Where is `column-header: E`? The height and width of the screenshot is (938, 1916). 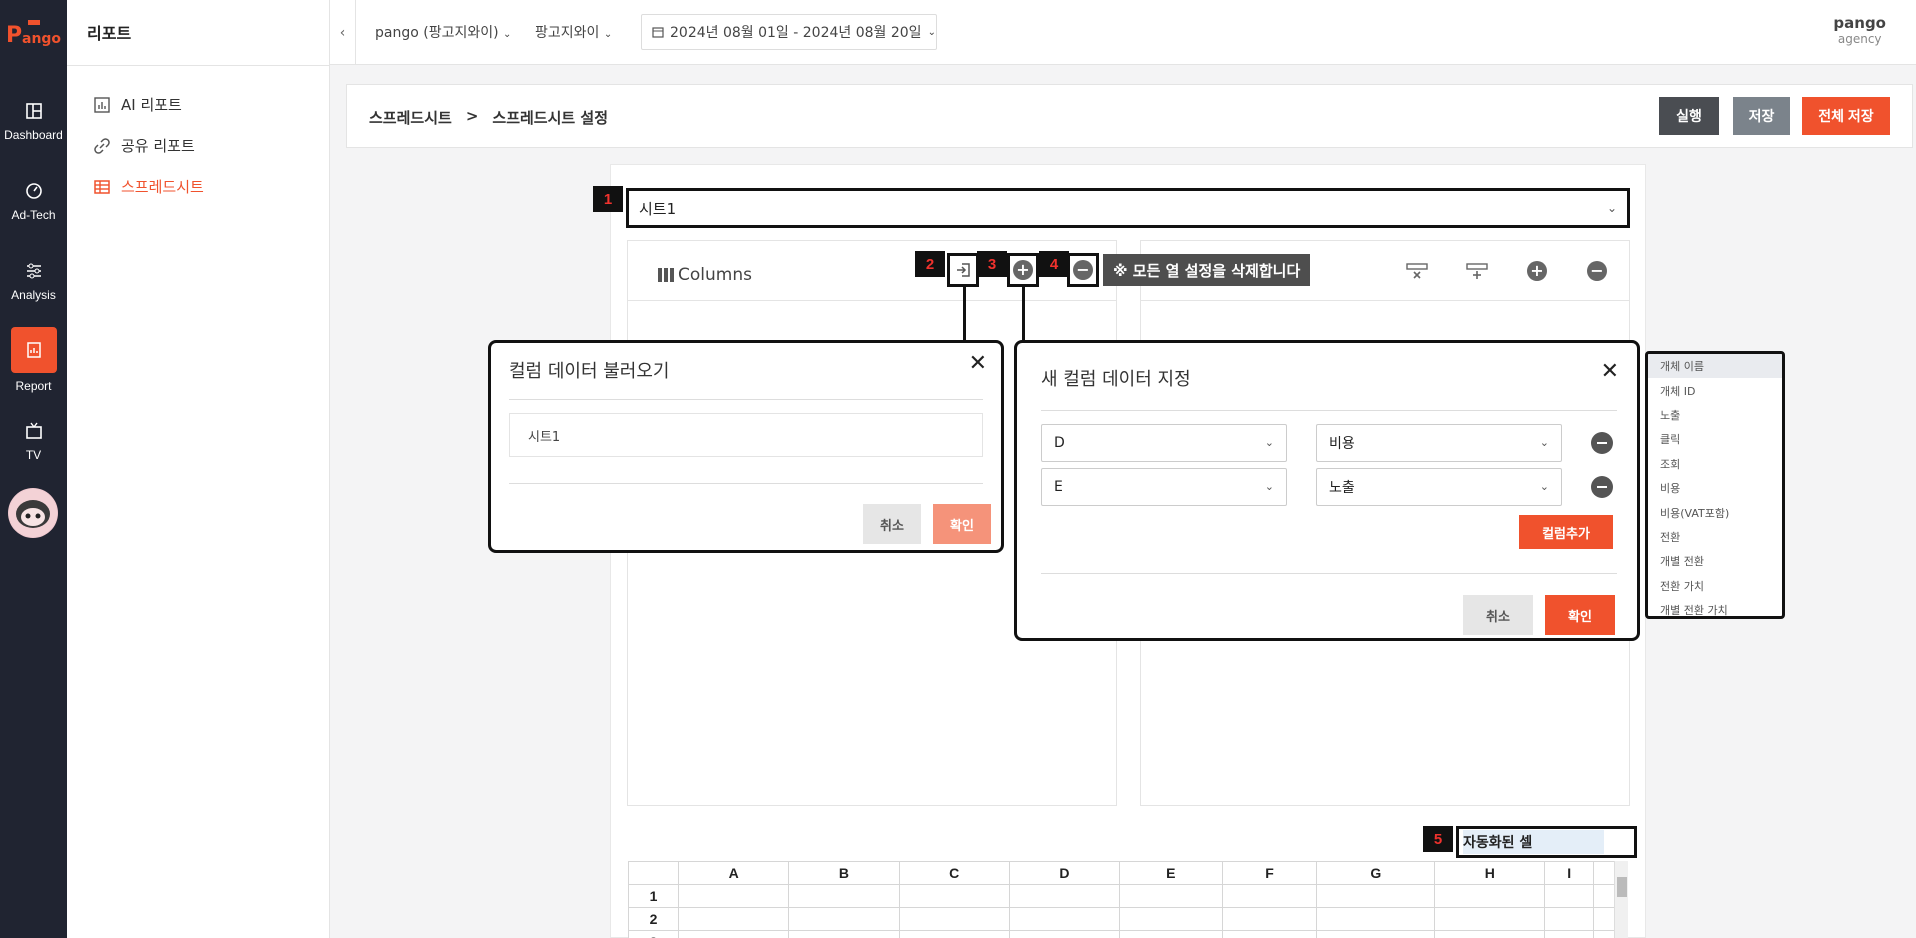 column-header: E is located at coordinates (1171, 873).